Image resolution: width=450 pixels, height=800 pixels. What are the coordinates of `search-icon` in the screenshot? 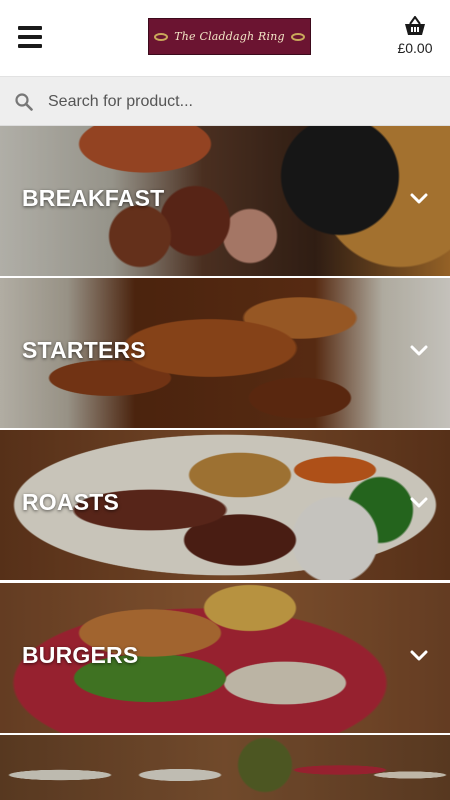 It's located at (24, 102).